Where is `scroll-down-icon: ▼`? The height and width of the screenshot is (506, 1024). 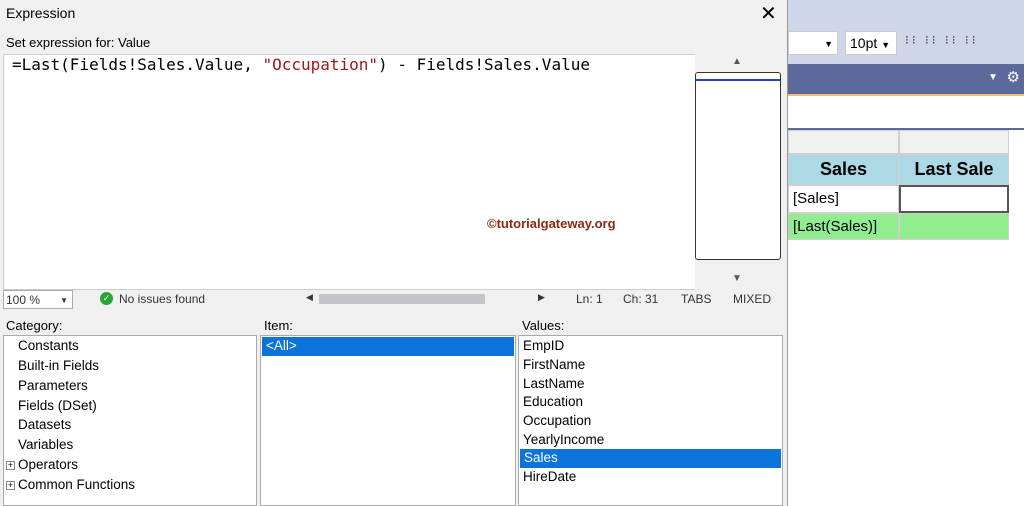 scroll-down-icon: ▼ is located at coordinates (737, 278).